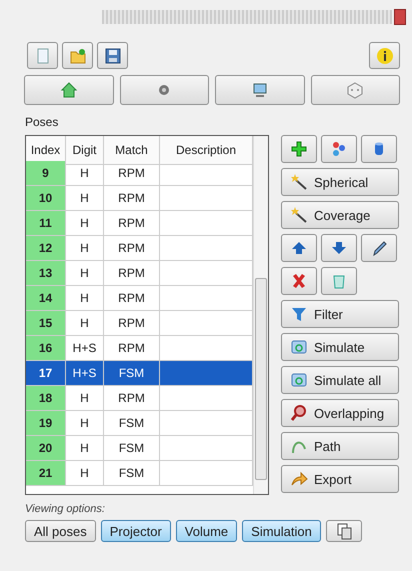 The image size is (412, 571). What do you see at coordinates (132, 150) in the screenshot?
I see `column-header: Match` at bounding box center [132, 150].